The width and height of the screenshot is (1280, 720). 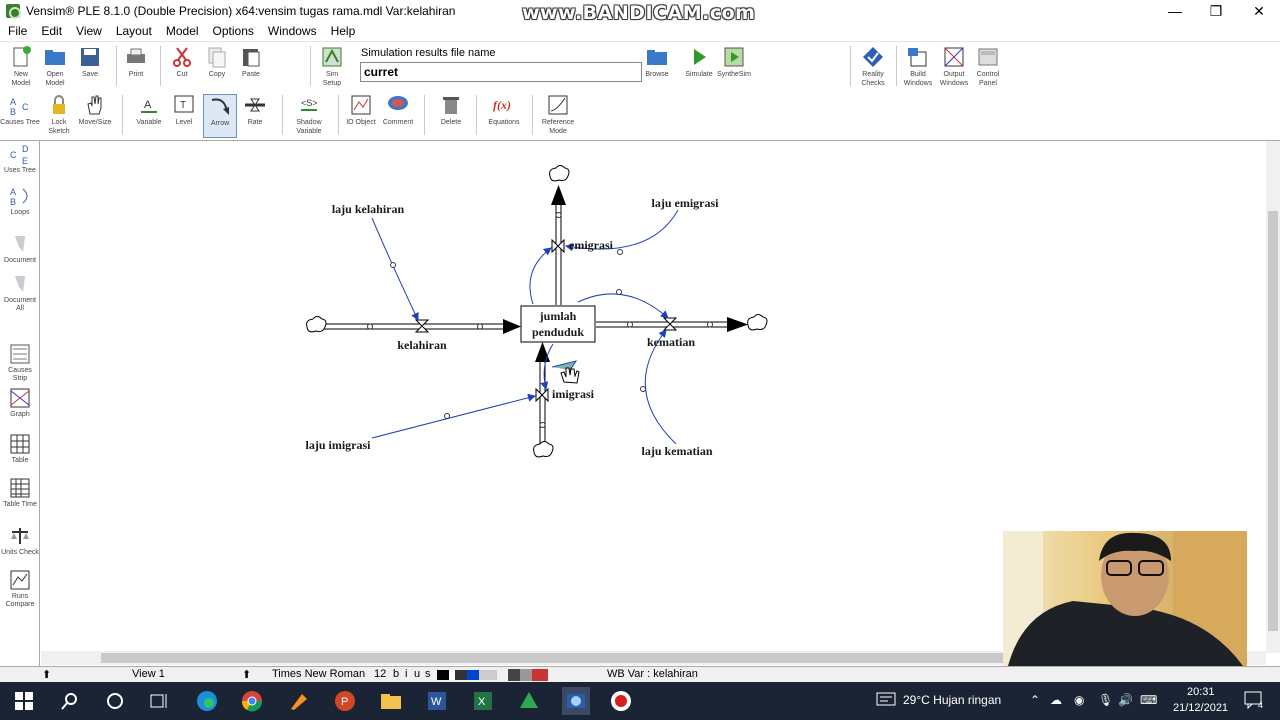 I want to click on sim-setup-button: Sim Setup, so click(x=332, y=67).